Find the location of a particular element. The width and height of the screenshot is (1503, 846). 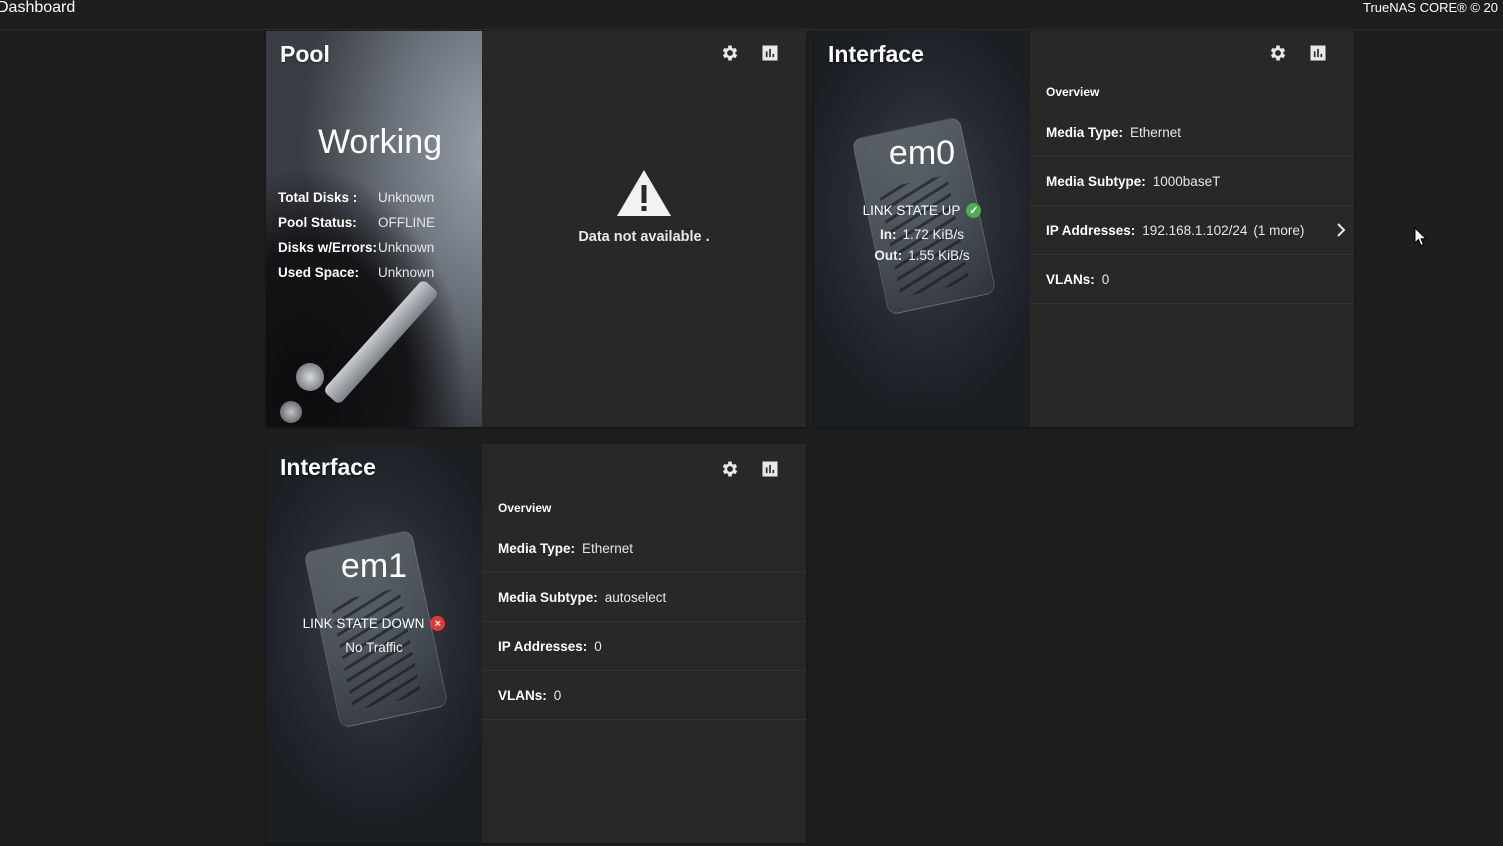

pool-stat-row: Pool Status: OFFLINE is located at coordinates (356, 222).